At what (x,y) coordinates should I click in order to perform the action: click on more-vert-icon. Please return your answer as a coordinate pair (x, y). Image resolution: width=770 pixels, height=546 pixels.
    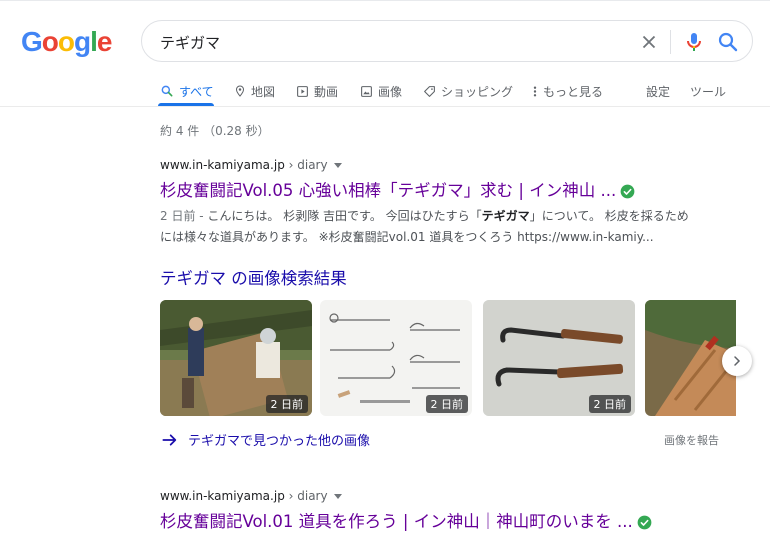
    Looking at the image, I should click on (535, 91).